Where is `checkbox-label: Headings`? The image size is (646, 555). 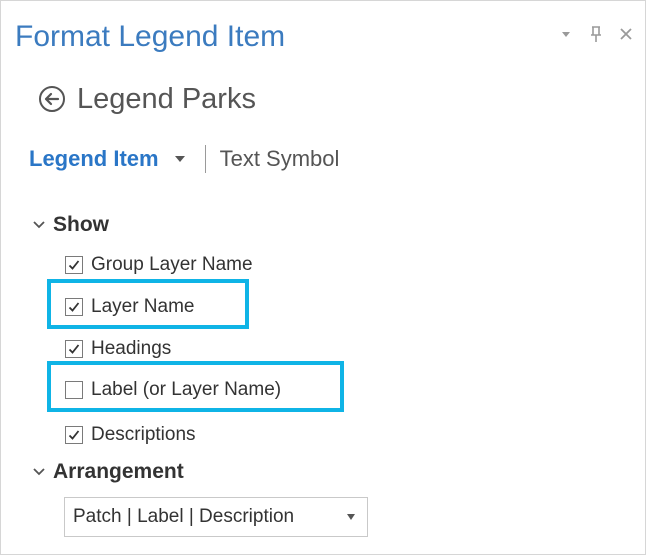 checkbox-label: Headings is located at coordinates (131, 348).